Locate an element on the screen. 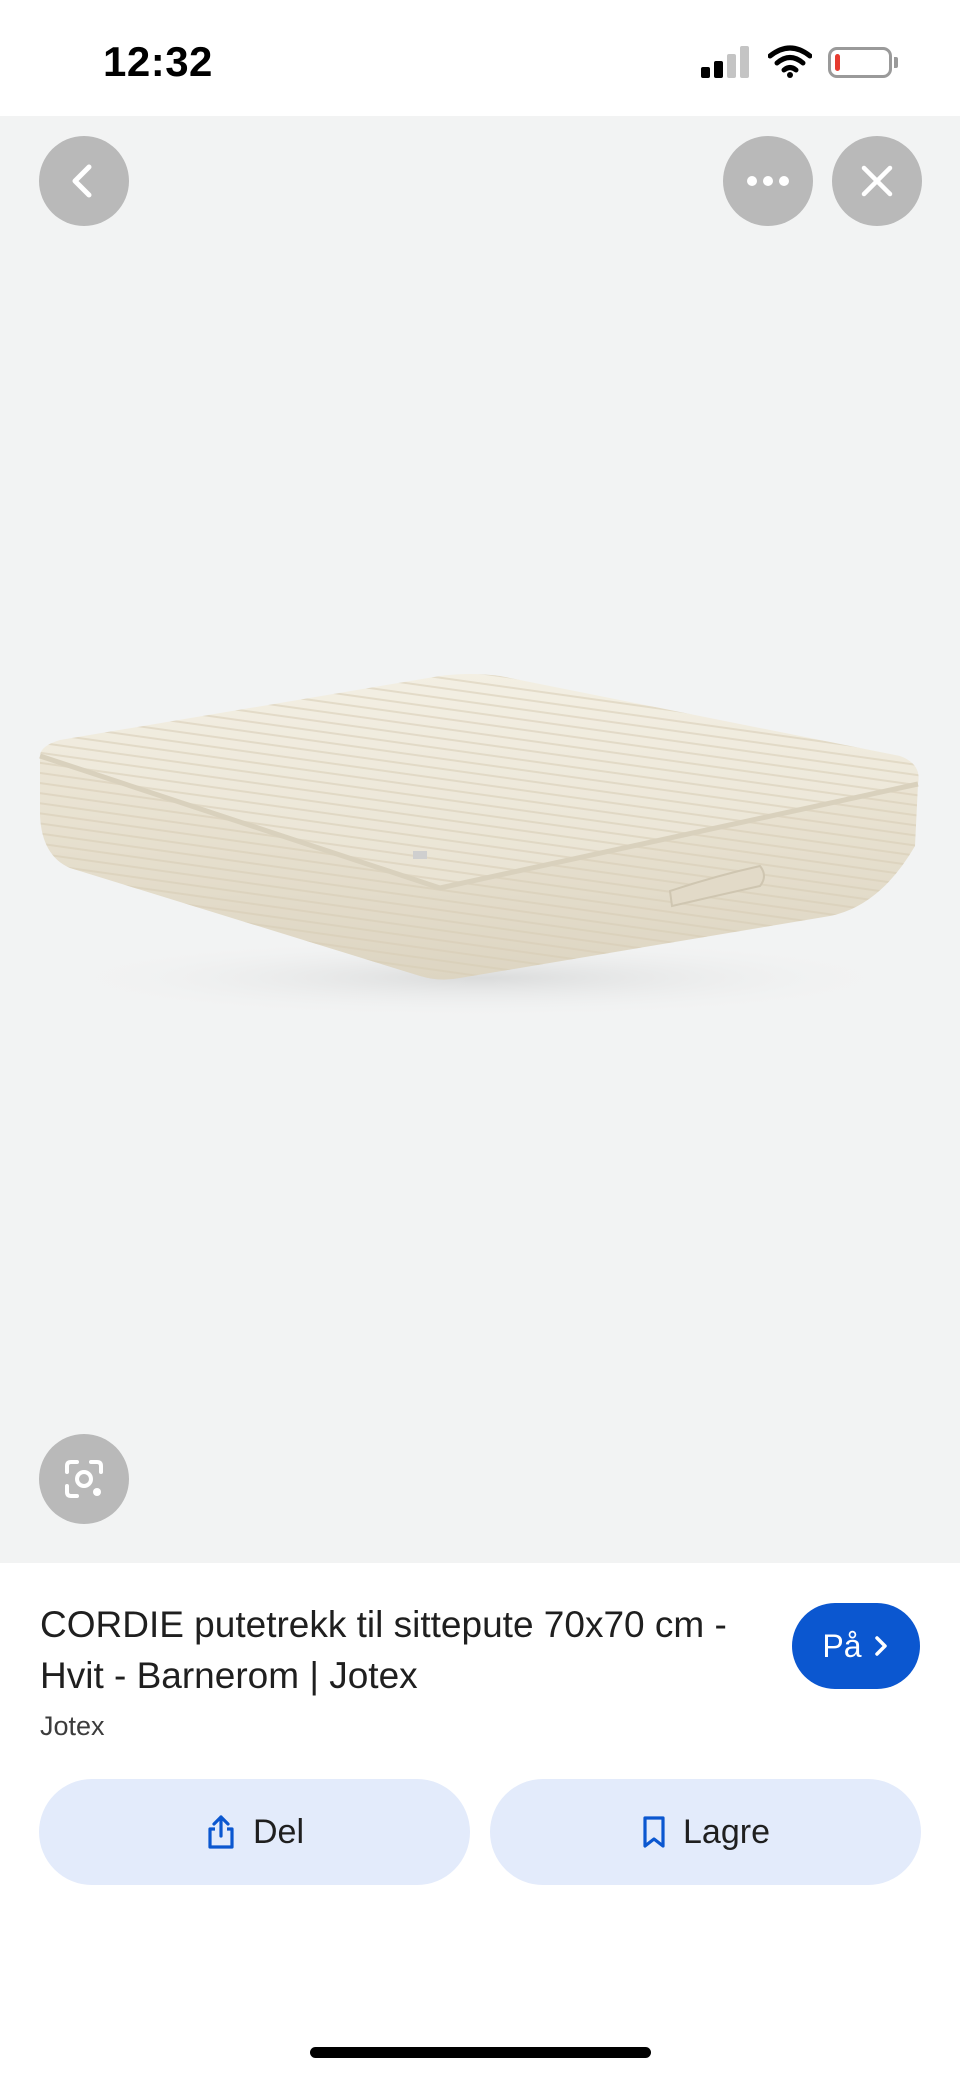 This screenshot has height=2078, width=960. cellular-signal-icon is located at coordinates (725, 62).